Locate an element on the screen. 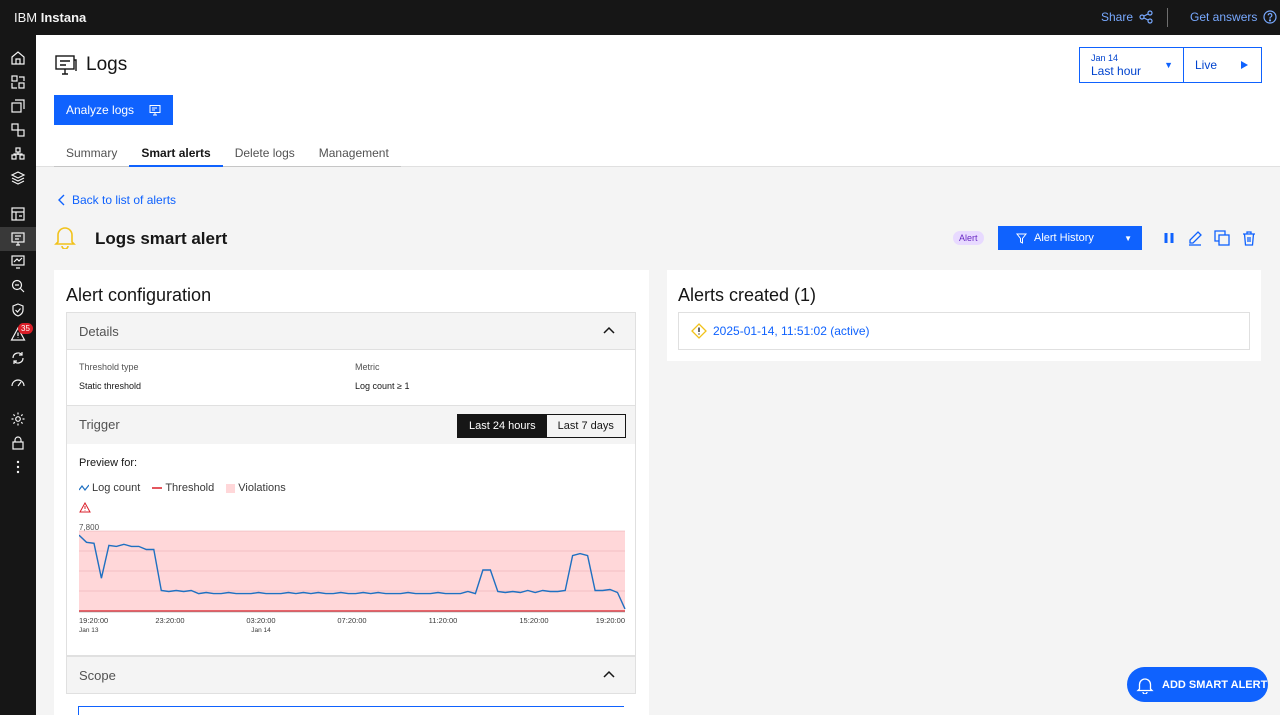 The width and height of the screenshot is (1280, 715). topbar-divider is located at coordinates (1167, 17).